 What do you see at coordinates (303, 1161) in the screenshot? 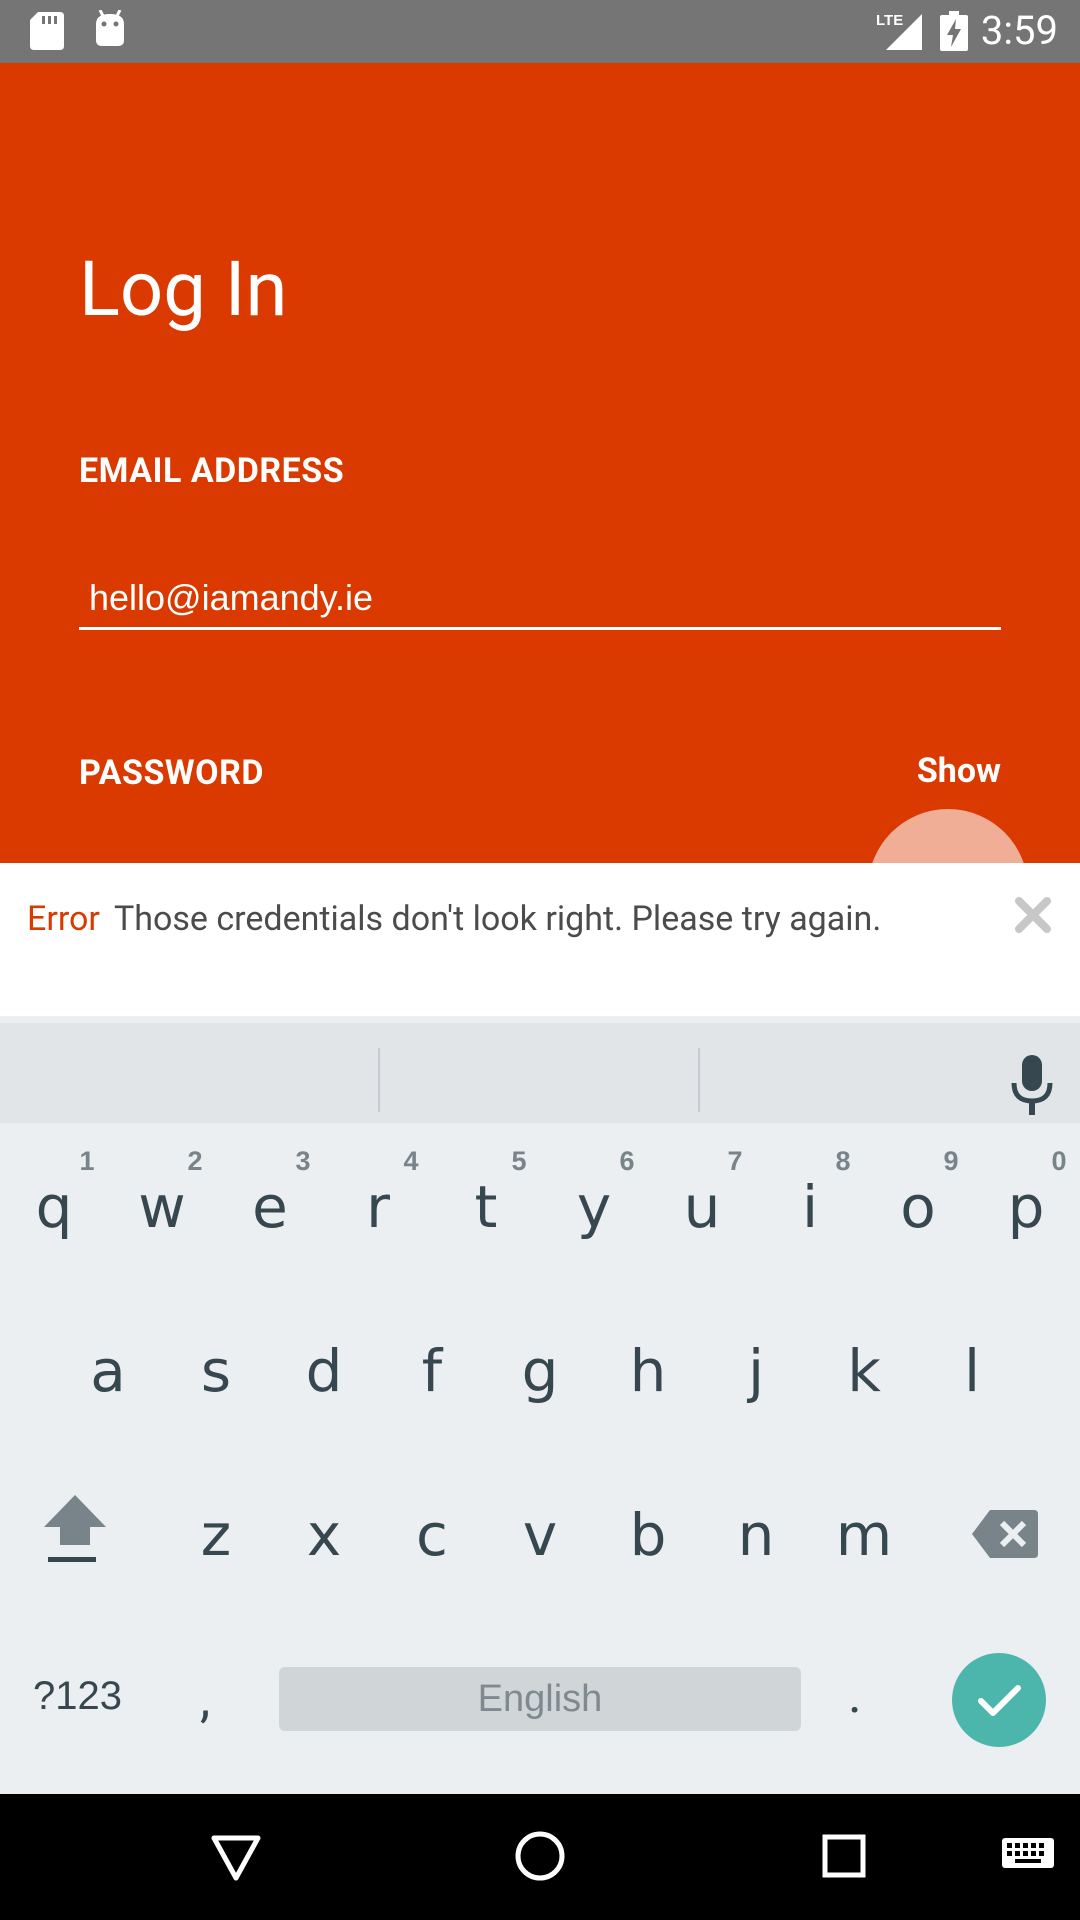
I see `key-hint: 3` at bounding box center [303, 1161].